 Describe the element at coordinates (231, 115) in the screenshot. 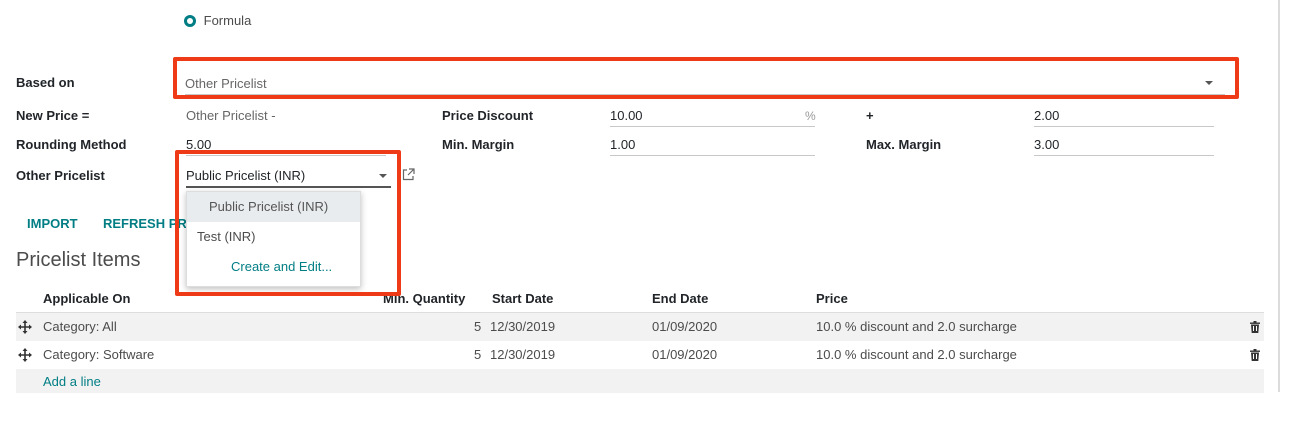

I see `new-price-value: Other Pricelist -` at that location.